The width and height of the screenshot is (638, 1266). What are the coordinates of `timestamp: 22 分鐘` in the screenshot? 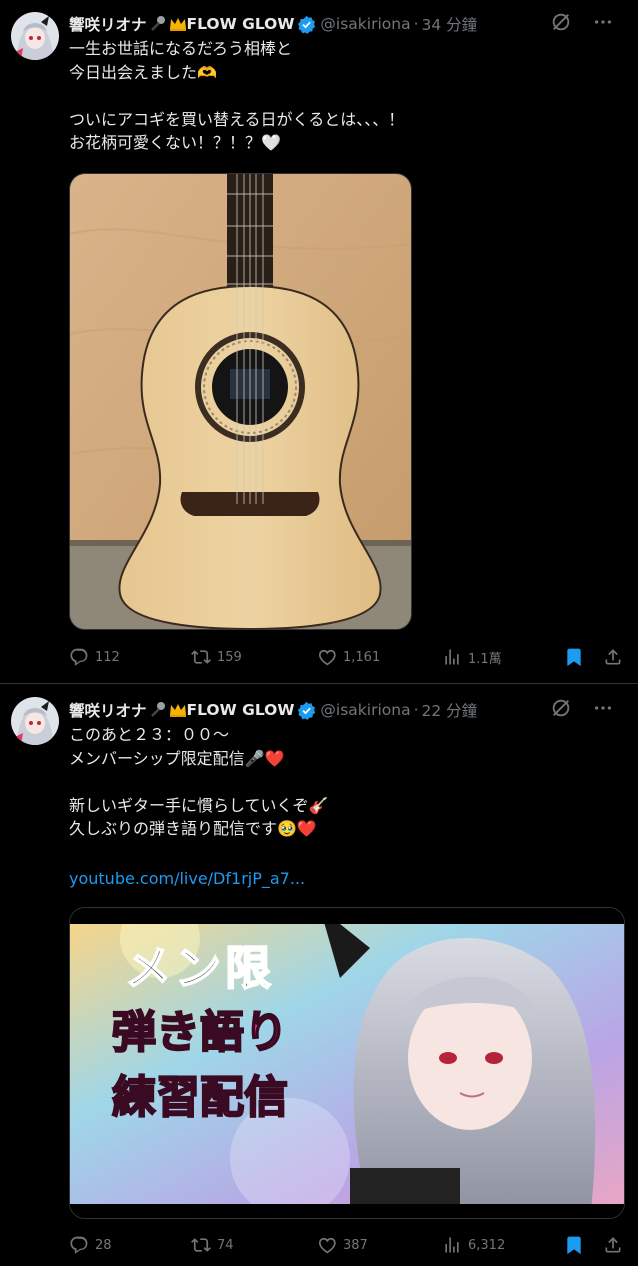 It's located at (450, 710).